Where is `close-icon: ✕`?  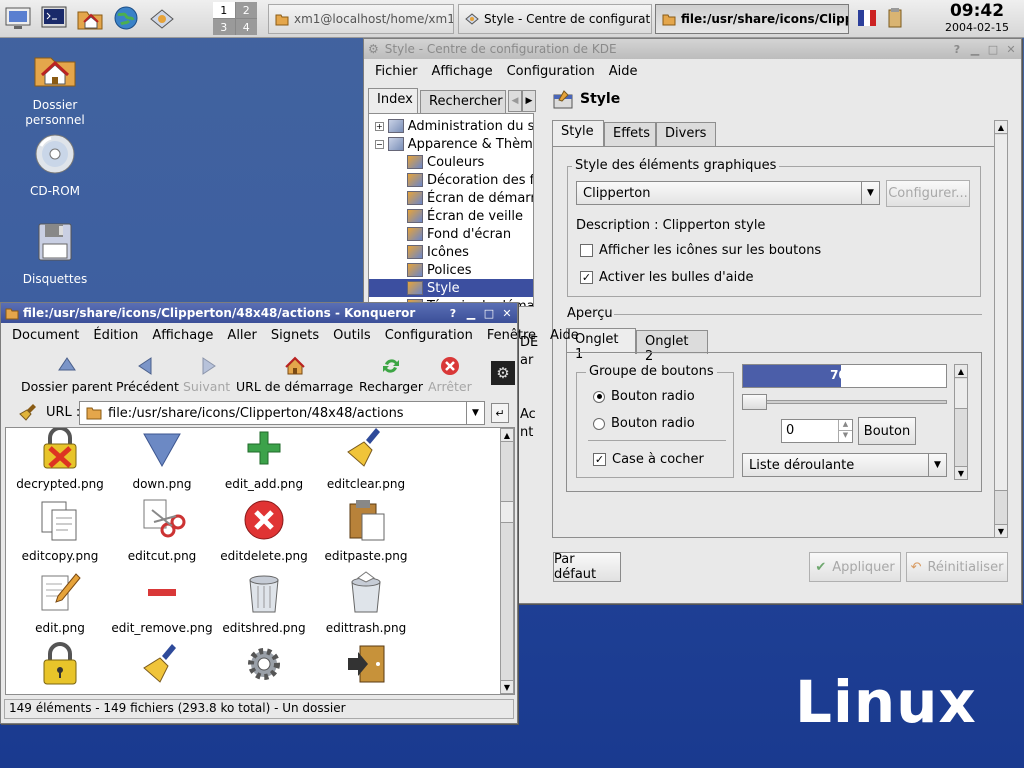
close-icon: ✕ is located at coordinates (1011, 49).